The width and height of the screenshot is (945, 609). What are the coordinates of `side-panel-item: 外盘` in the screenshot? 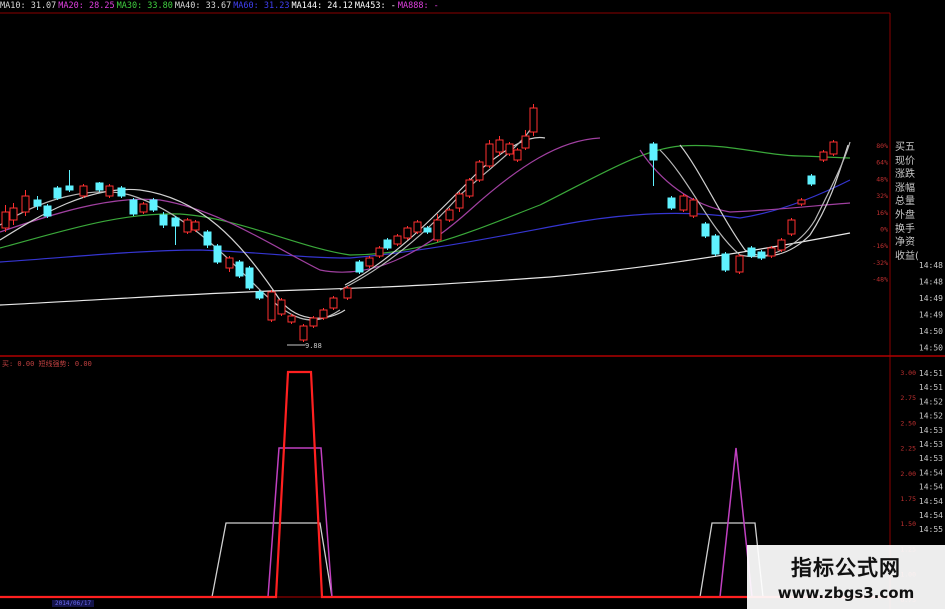 It's located at (905, 215).